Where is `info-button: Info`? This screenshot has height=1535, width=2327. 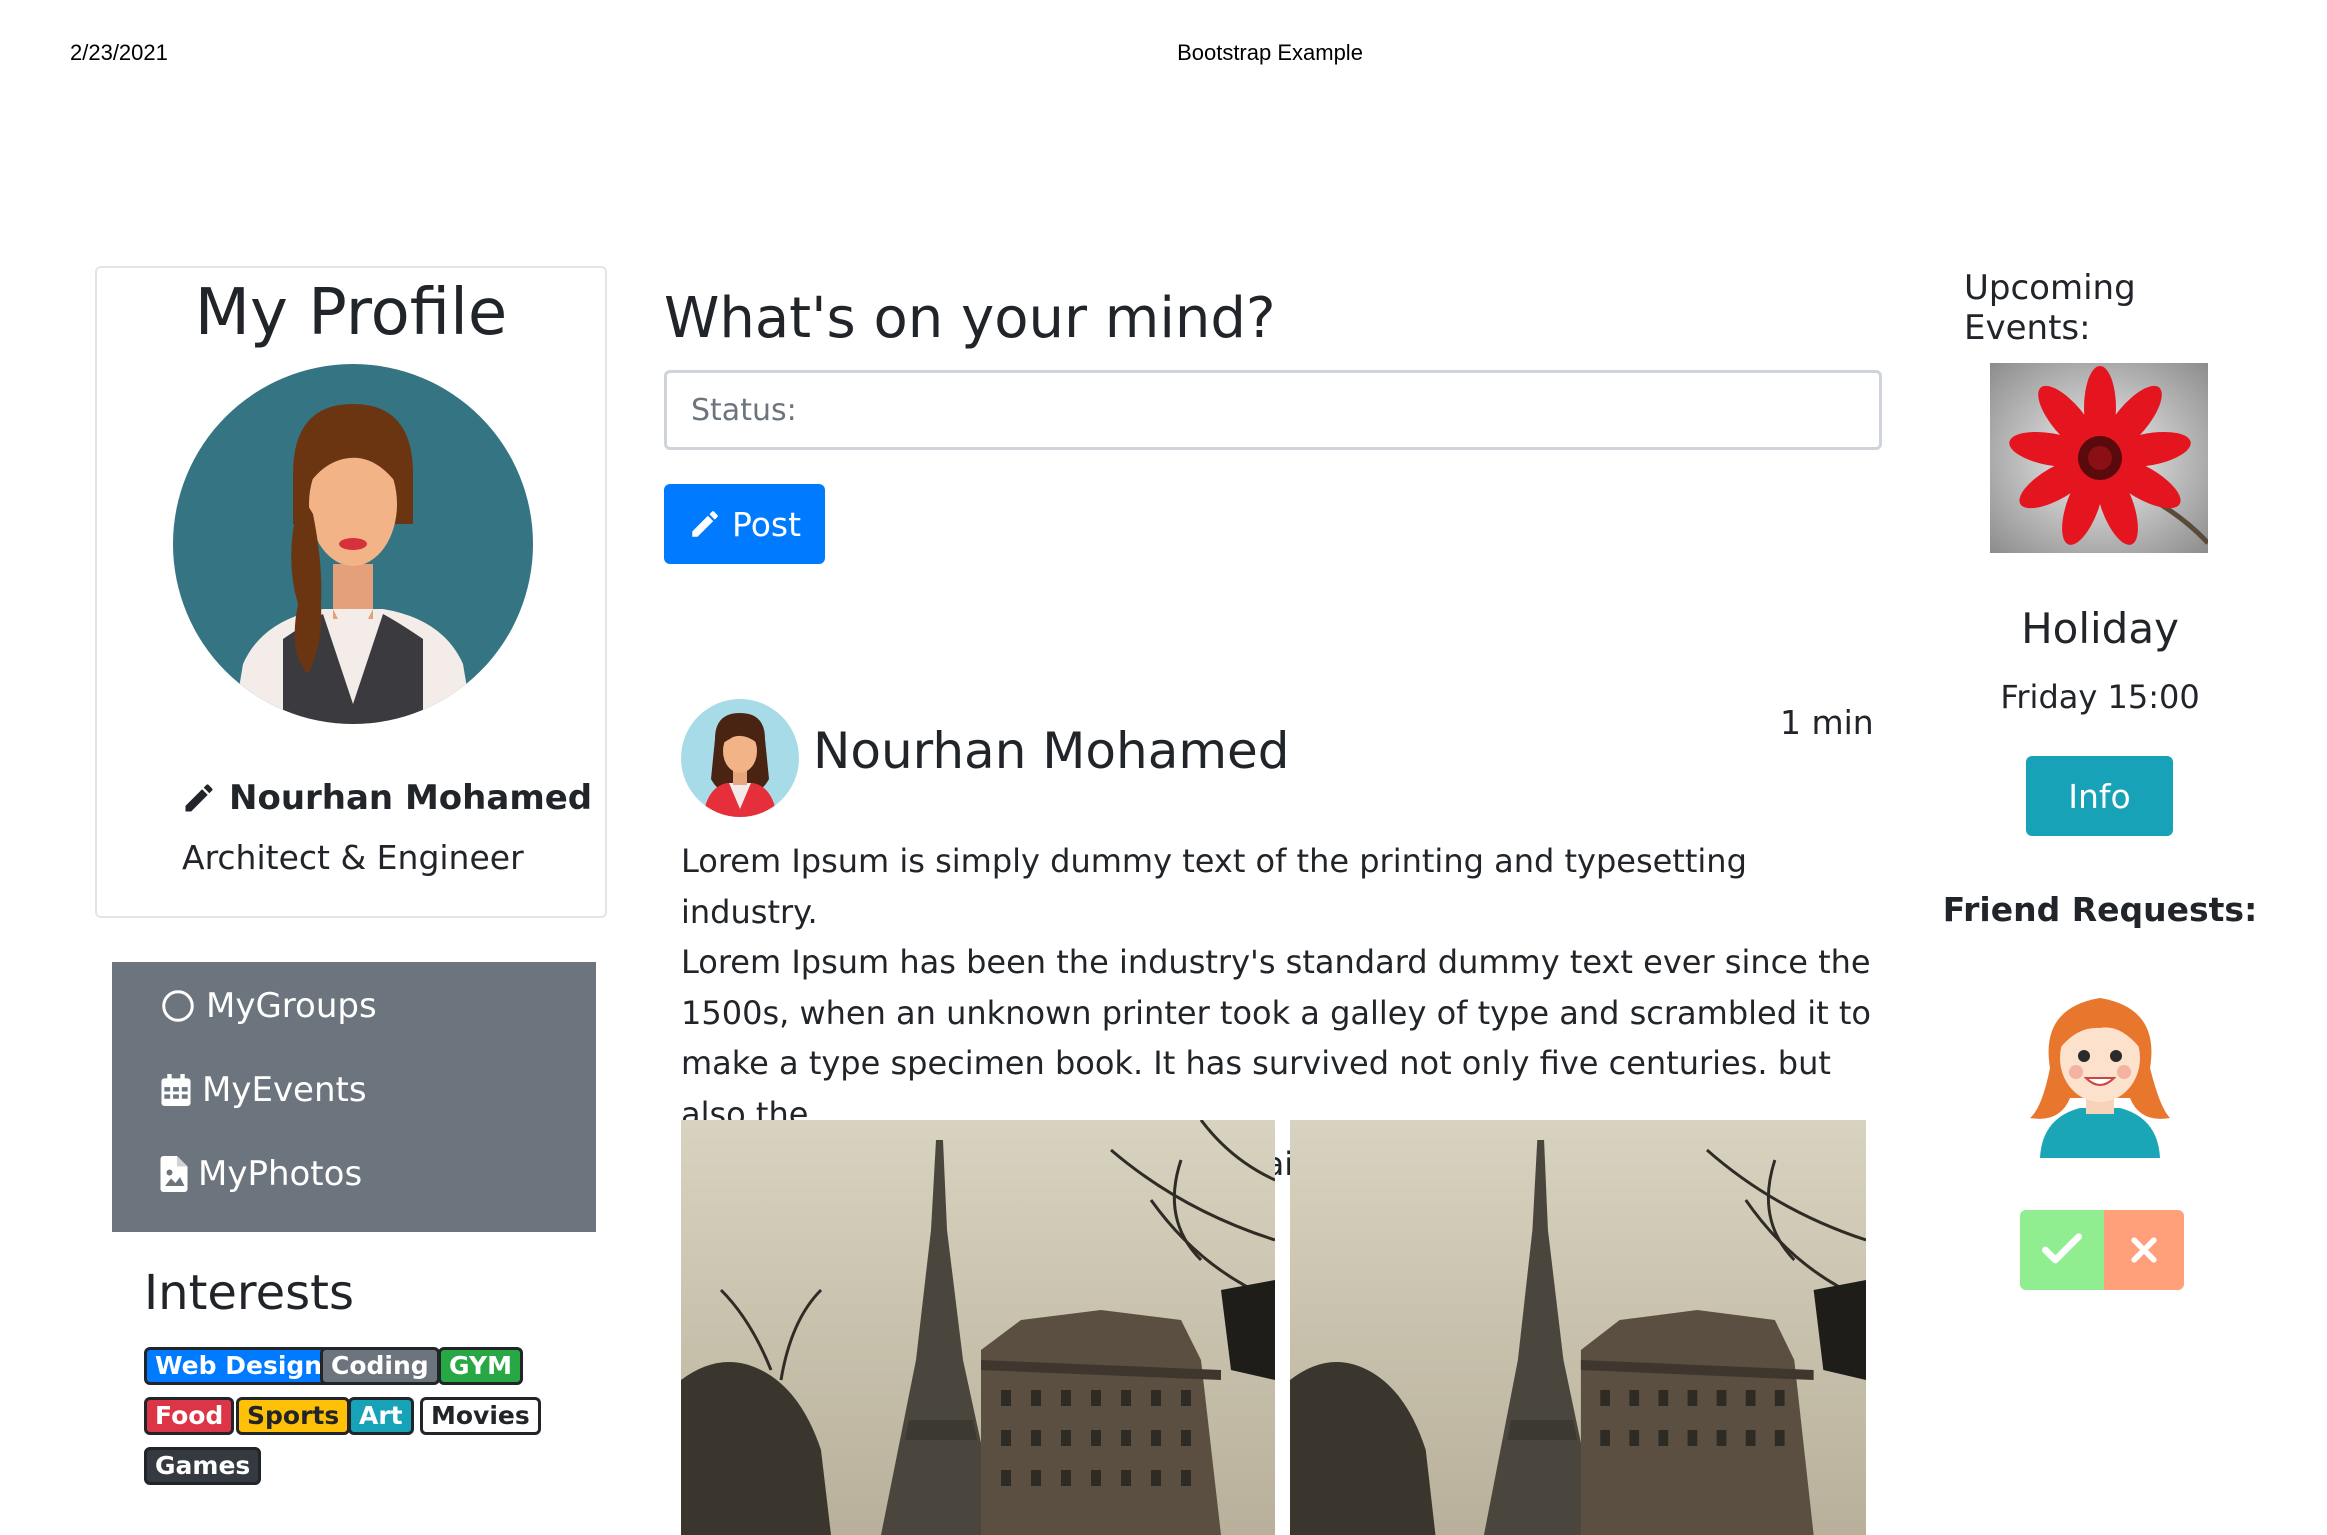
info-button: Info is located at coordinates (2099, 796).